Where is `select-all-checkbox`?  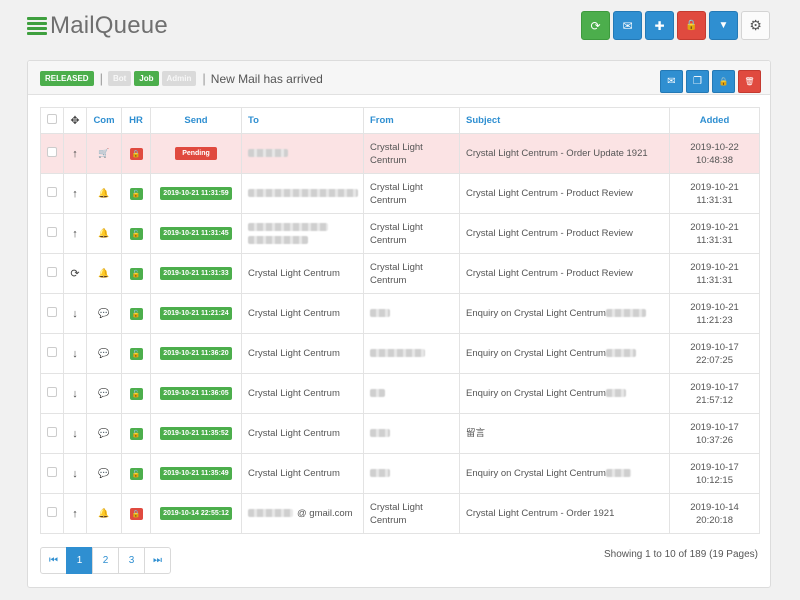 select-all-checkbox is located at coordinates (52, 119).